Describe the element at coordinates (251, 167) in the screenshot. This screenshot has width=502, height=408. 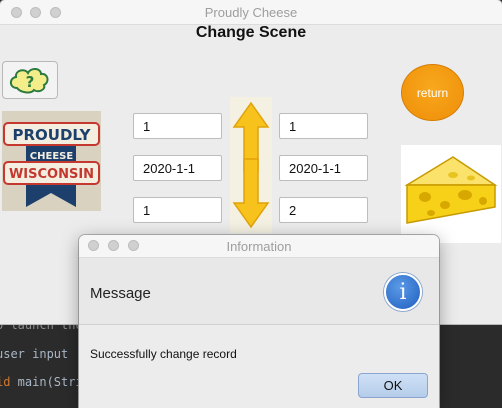
I see `swap-arrows-icon` at that location.